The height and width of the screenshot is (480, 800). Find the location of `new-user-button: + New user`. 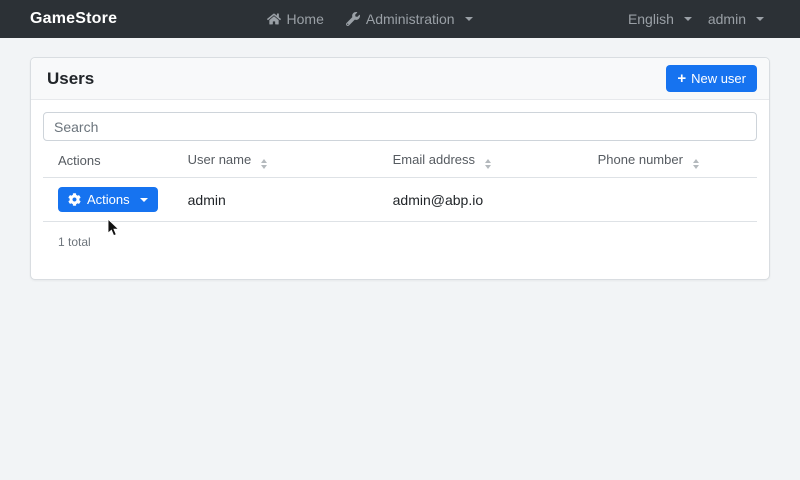

new-user-button: + New user is located at coordinates (711, 78).